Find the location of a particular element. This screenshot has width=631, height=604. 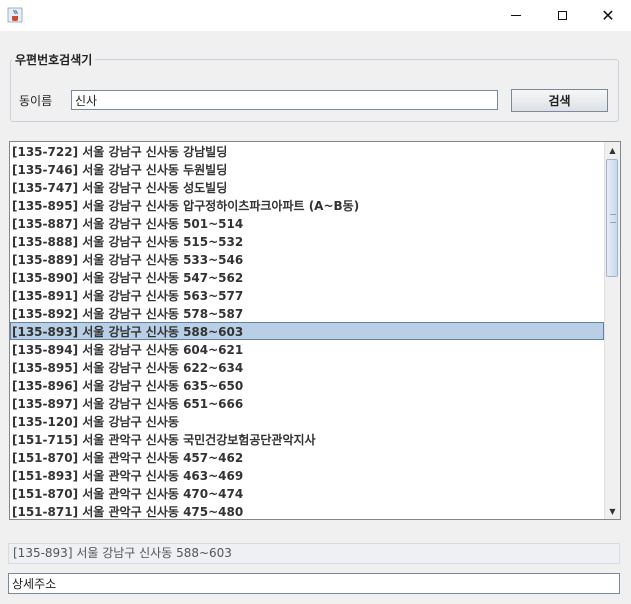

list-item: [151-870] 서울 관악구 신사동 457~462 is located at coordinates (307, 457).